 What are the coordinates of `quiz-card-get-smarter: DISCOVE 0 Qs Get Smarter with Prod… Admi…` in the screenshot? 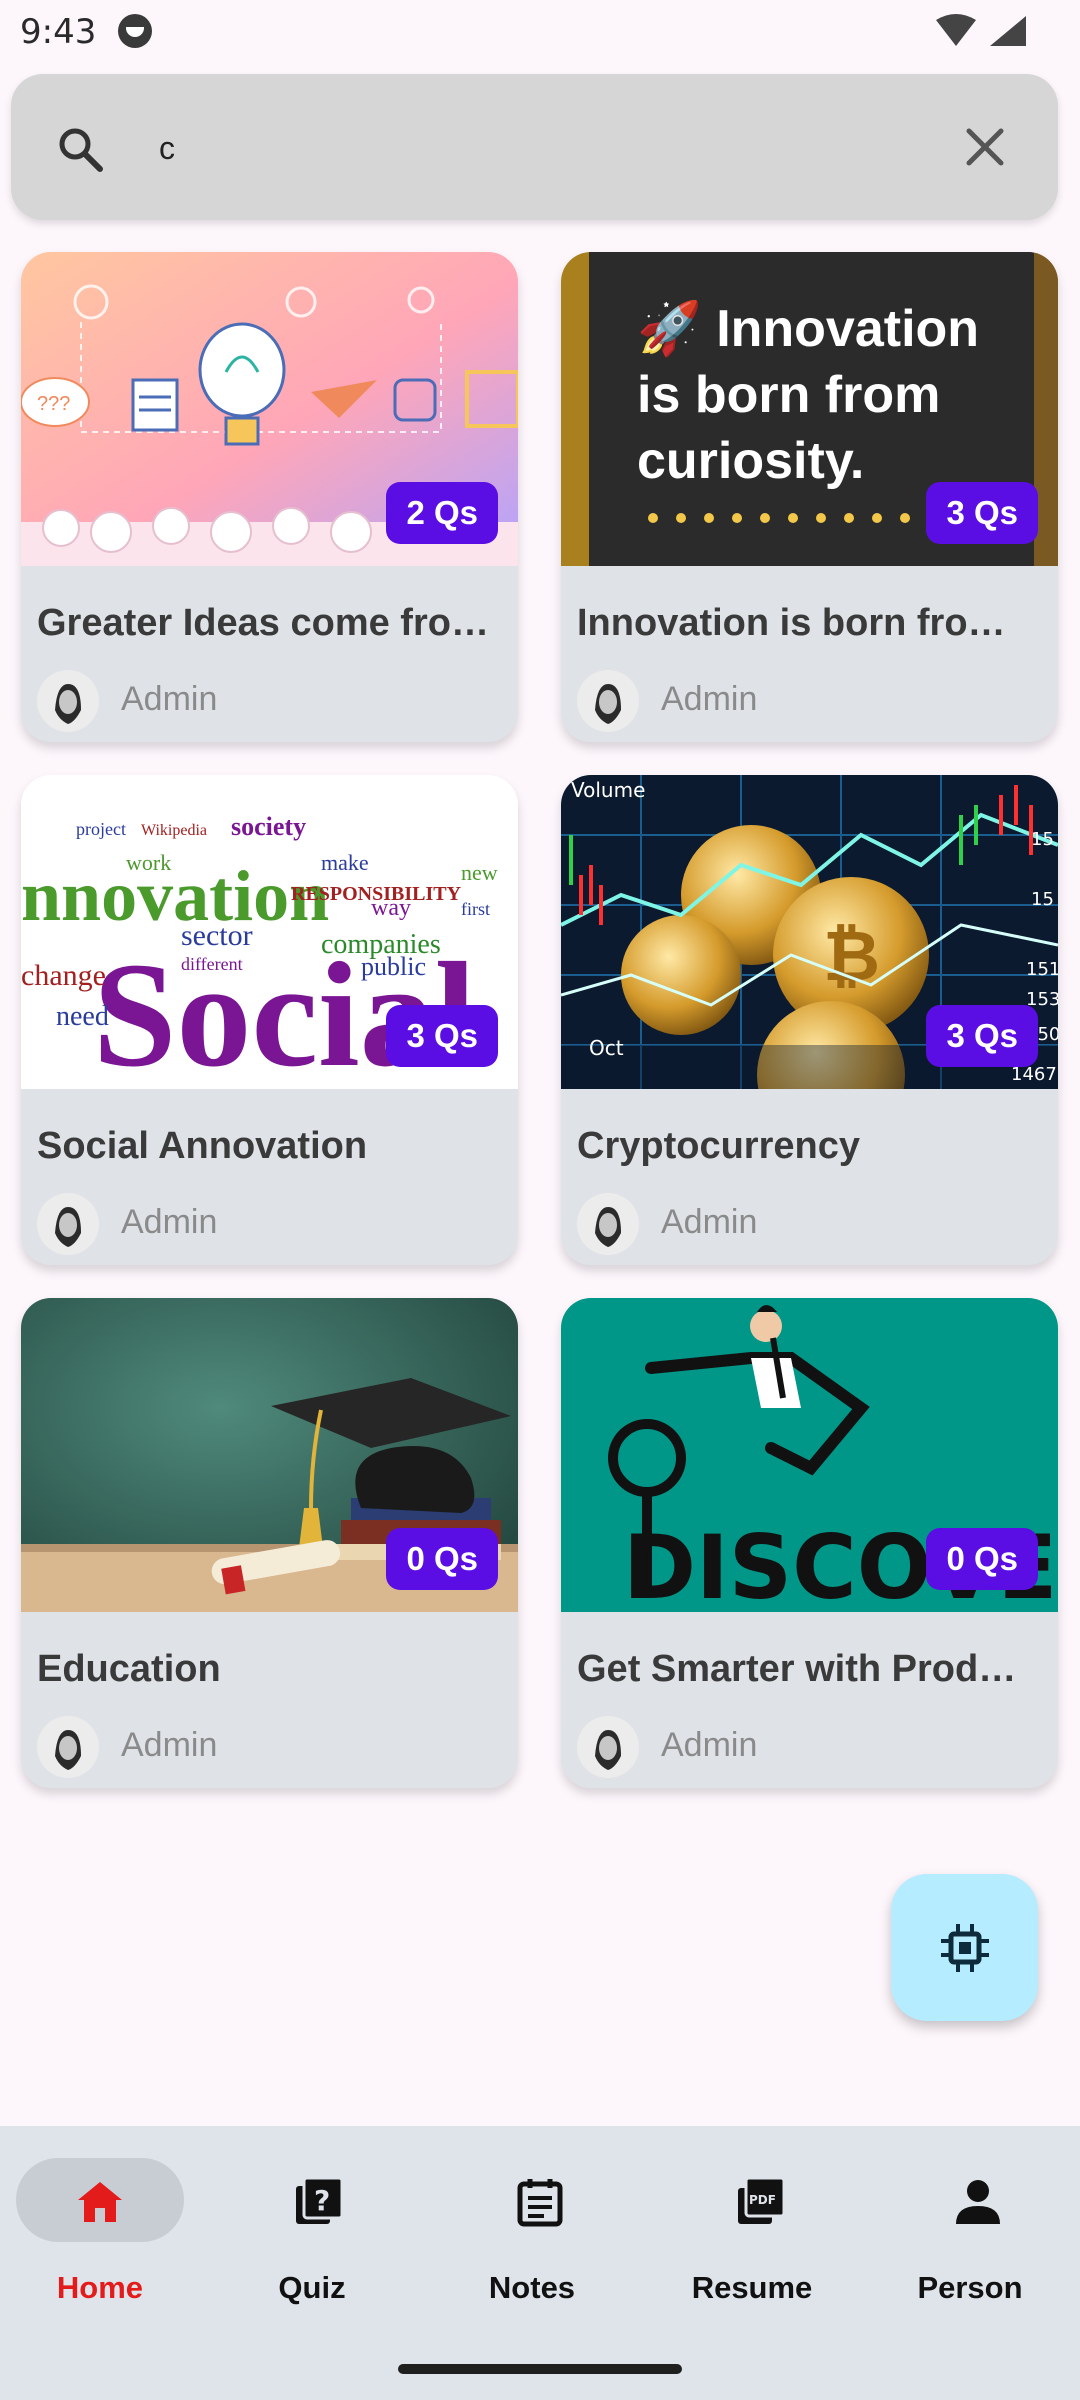 It's located at (809, 1543).